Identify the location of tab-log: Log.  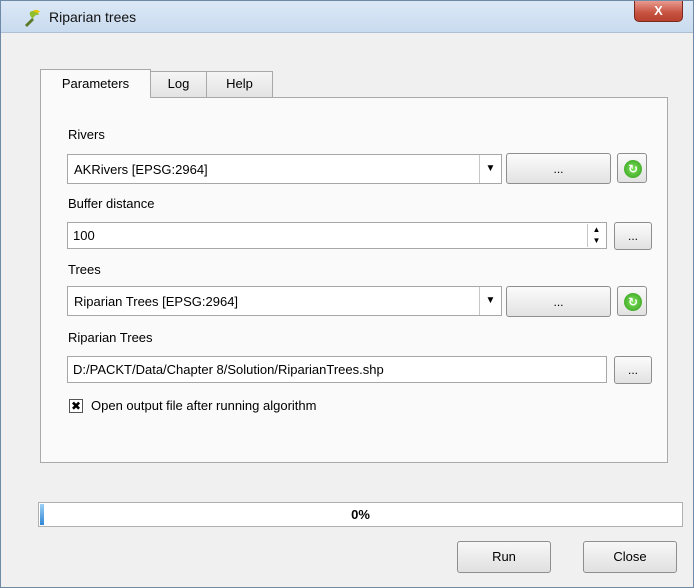
(178, 84).